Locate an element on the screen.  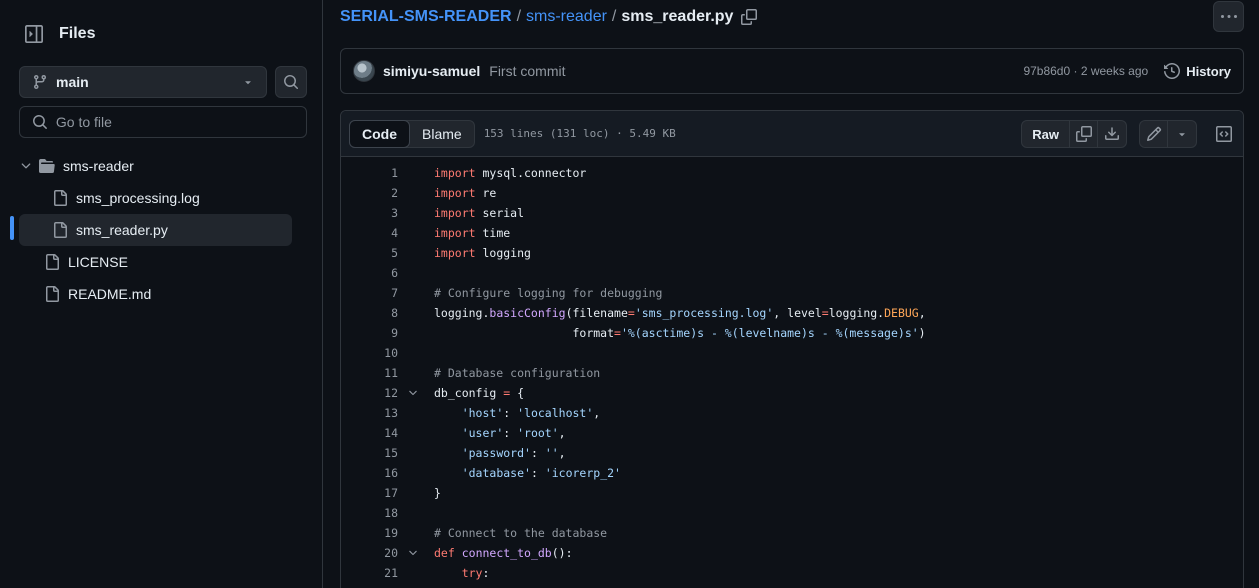
edit-options-dropdown is located at coordinates (1182, 134).